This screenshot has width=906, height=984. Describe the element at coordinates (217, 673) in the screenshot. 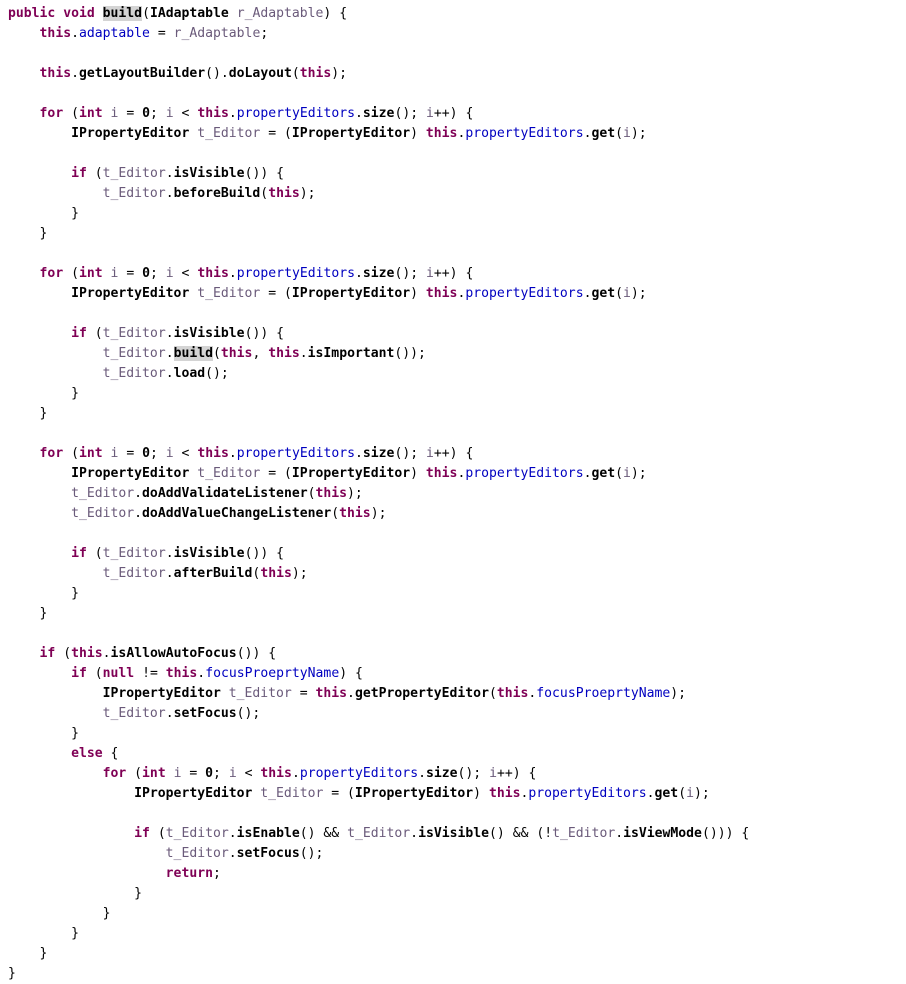

I see `code-line: if (null != this.focusProeprtyName) {` at that location.